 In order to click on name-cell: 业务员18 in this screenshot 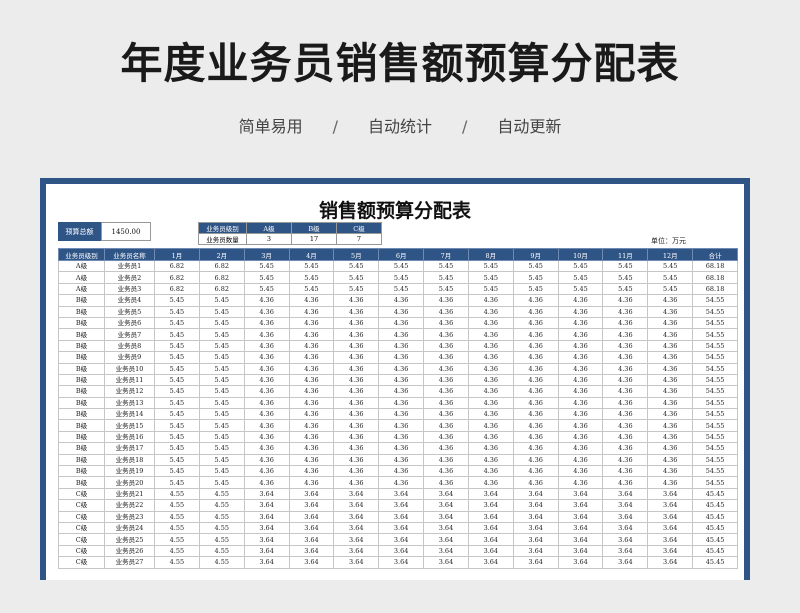, I will do `click(129, 460)`.